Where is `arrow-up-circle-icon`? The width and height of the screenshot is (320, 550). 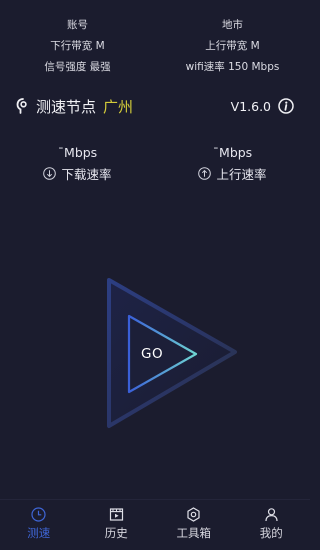 arrow-up-circle-icon is located at coordinates (205, 173).